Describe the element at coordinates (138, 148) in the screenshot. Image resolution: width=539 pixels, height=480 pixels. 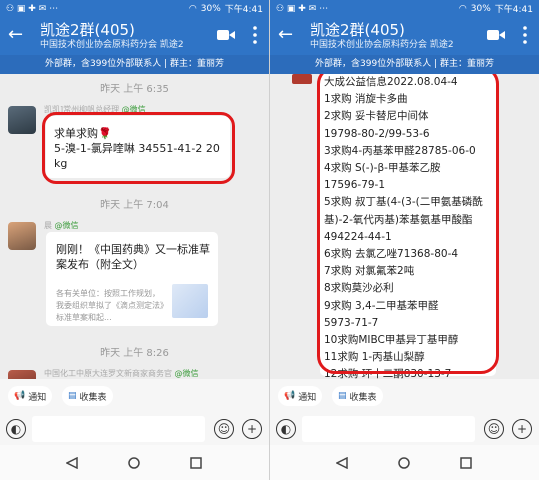
I see `highlight-box` at that location.